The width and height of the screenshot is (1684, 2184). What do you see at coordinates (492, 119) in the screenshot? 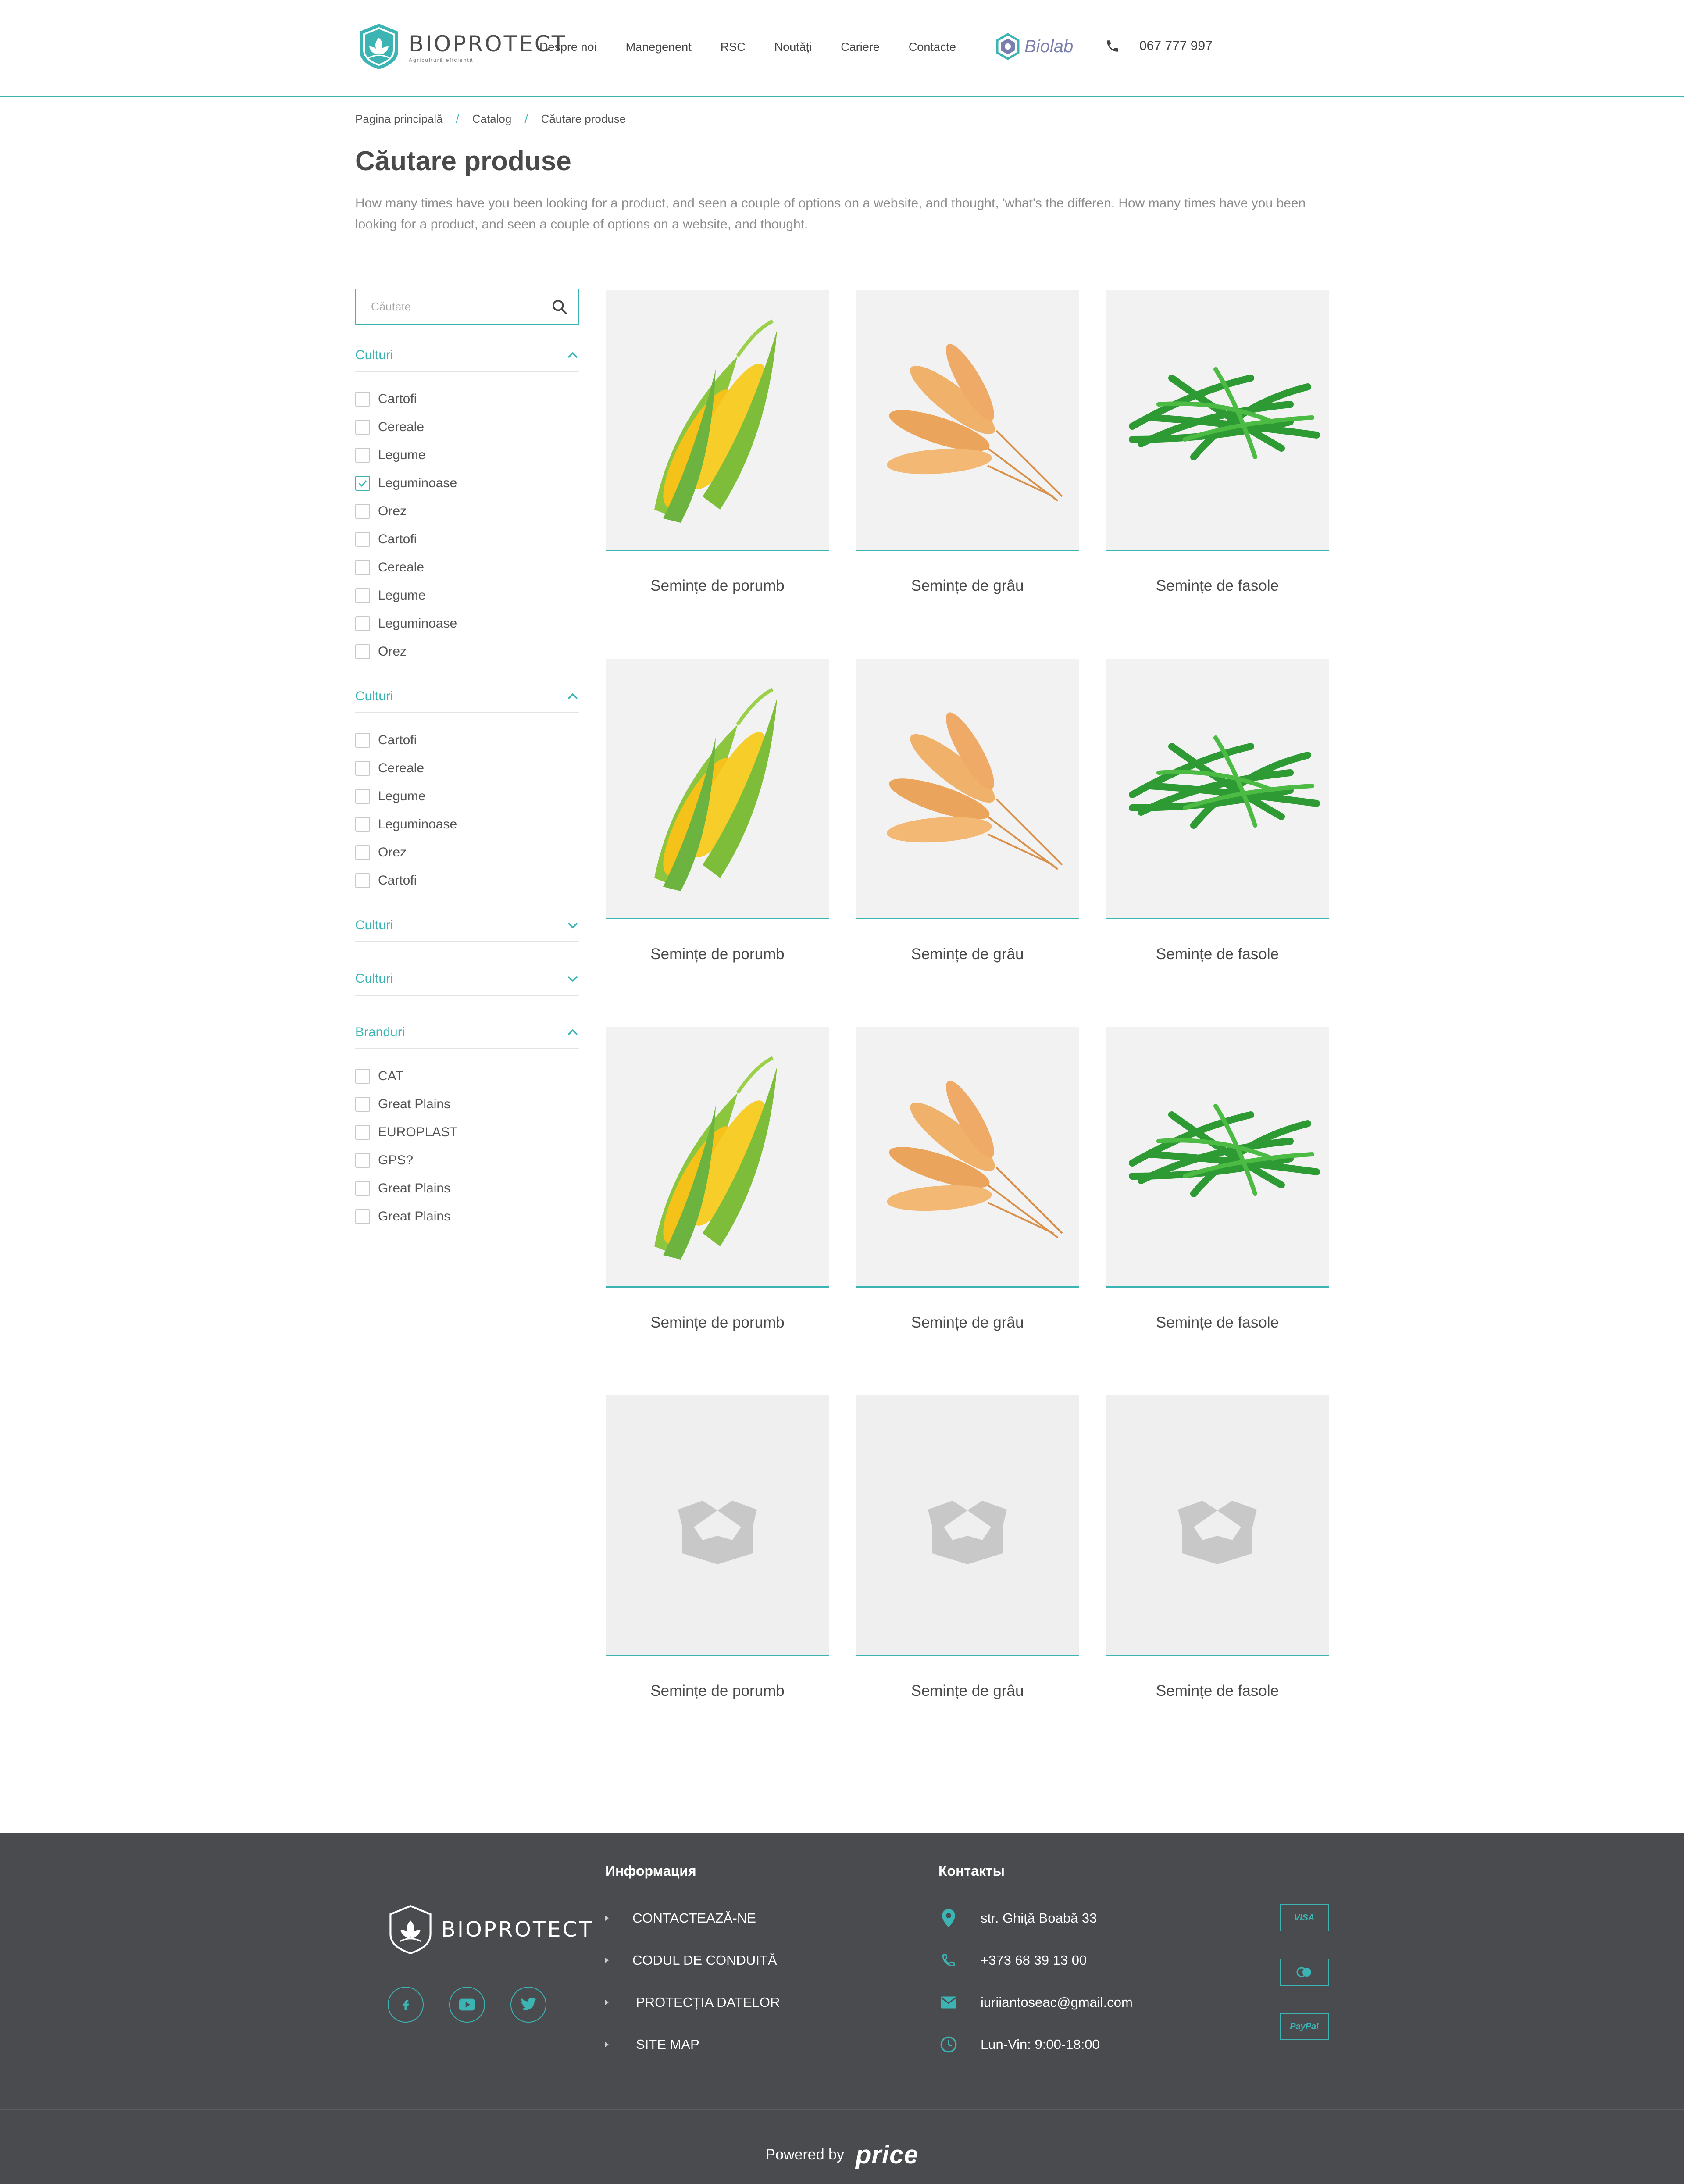
I see `breadcrumb-catalog: Catalog` at bounding box center [492, 119].